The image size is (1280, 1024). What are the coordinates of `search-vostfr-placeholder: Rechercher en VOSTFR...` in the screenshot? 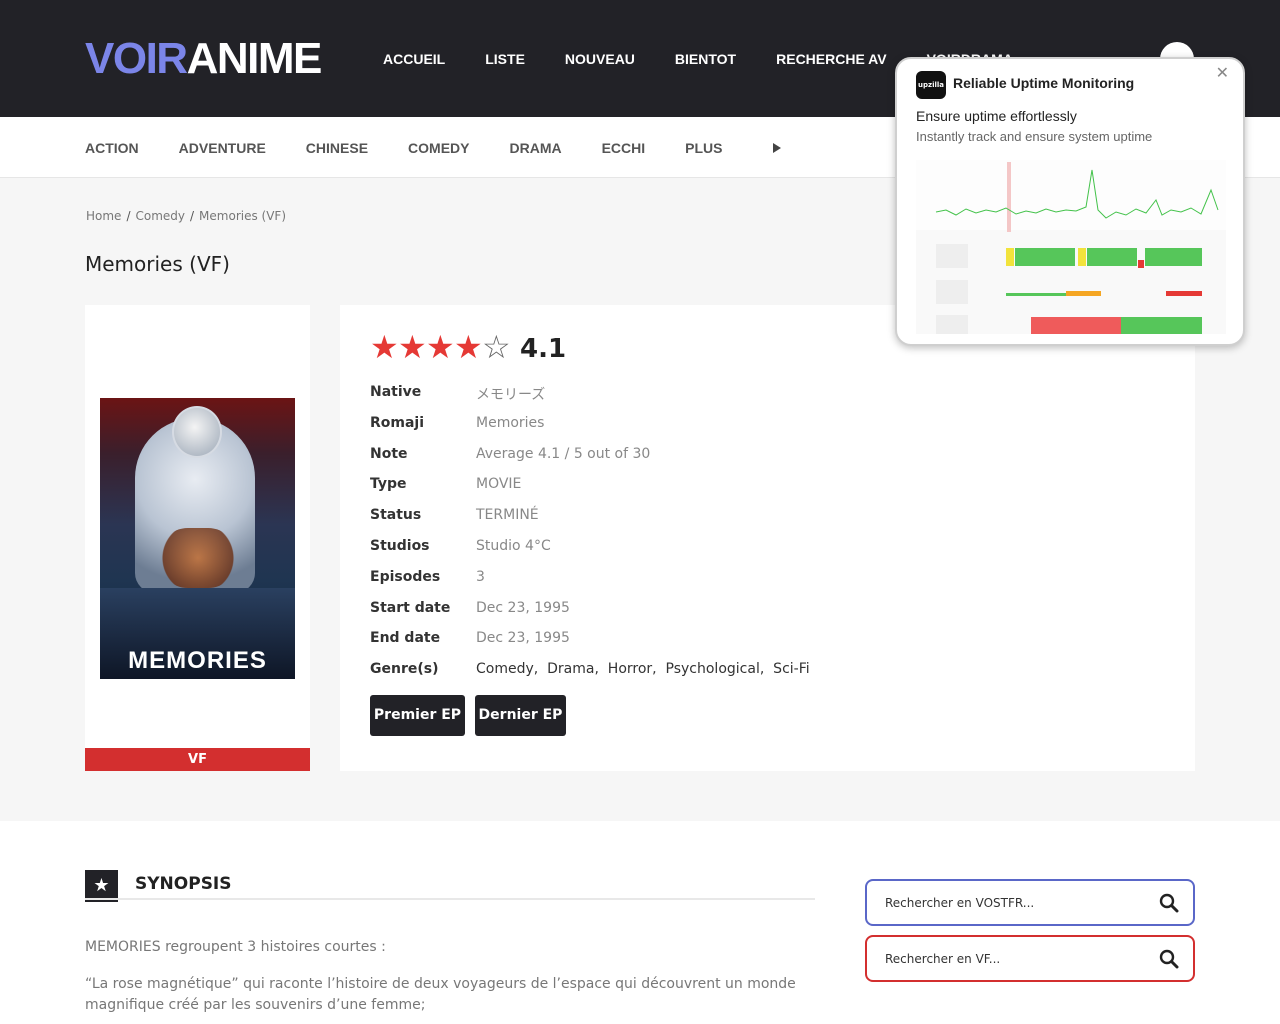 It's located at (960, 903).